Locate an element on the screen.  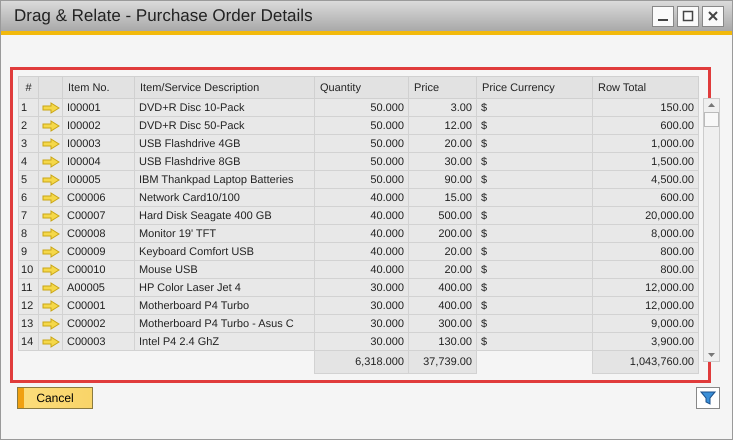
table-cell: HP Color Laser Jet 4 is located at coordinates (224, 287).